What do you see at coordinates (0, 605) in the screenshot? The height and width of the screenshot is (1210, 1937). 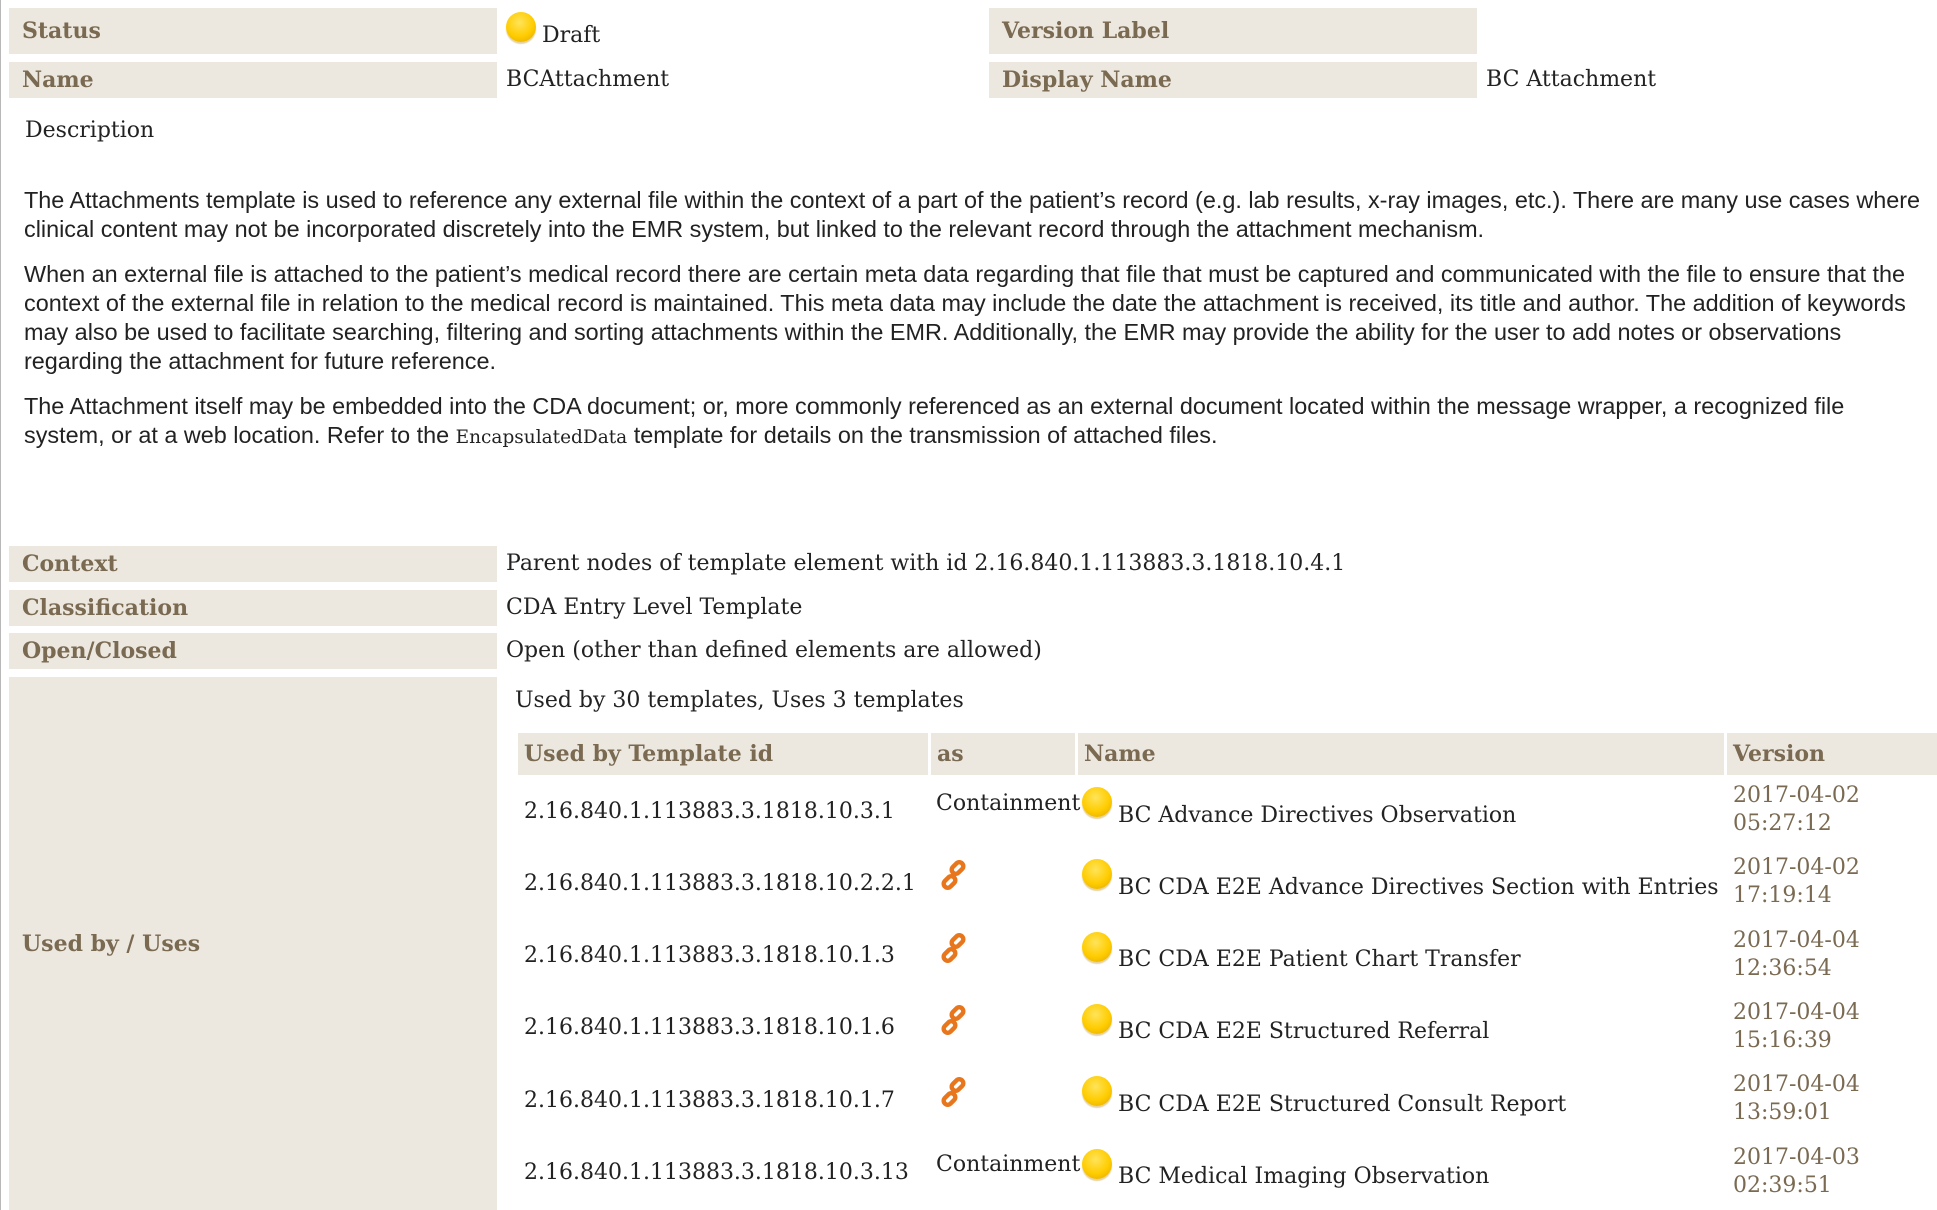 I see `left-border` at bounding box center [0, 605].